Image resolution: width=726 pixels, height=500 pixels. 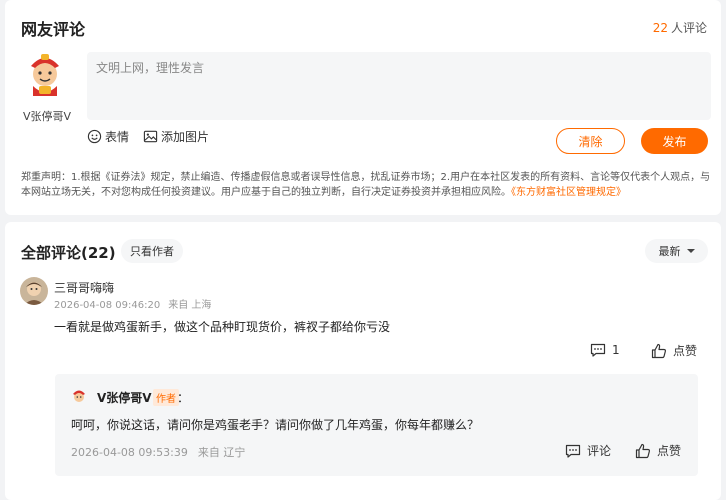 I want to click on comment-input-placeholder: 文明上网，理性发言, so click(x=150, y=68).